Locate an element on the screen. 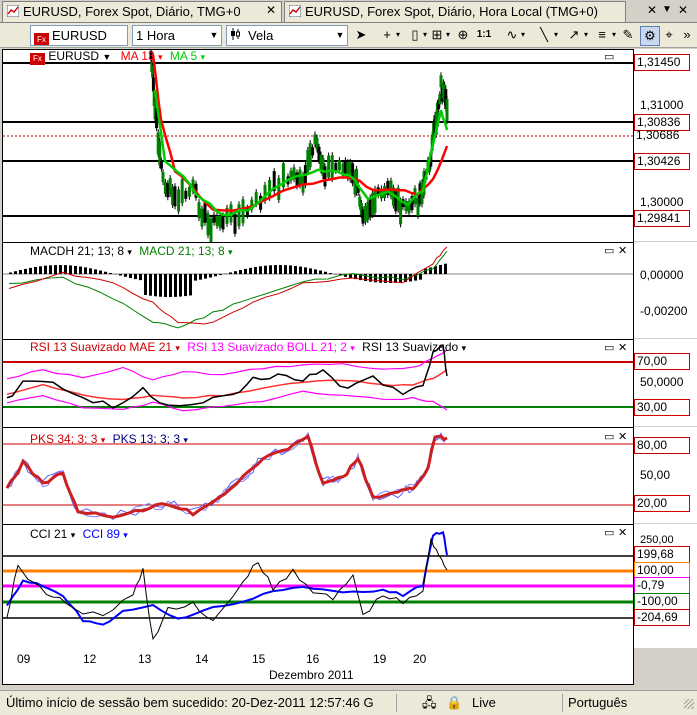  pointer-icon: ➤ is located at coordinates (361, 35).